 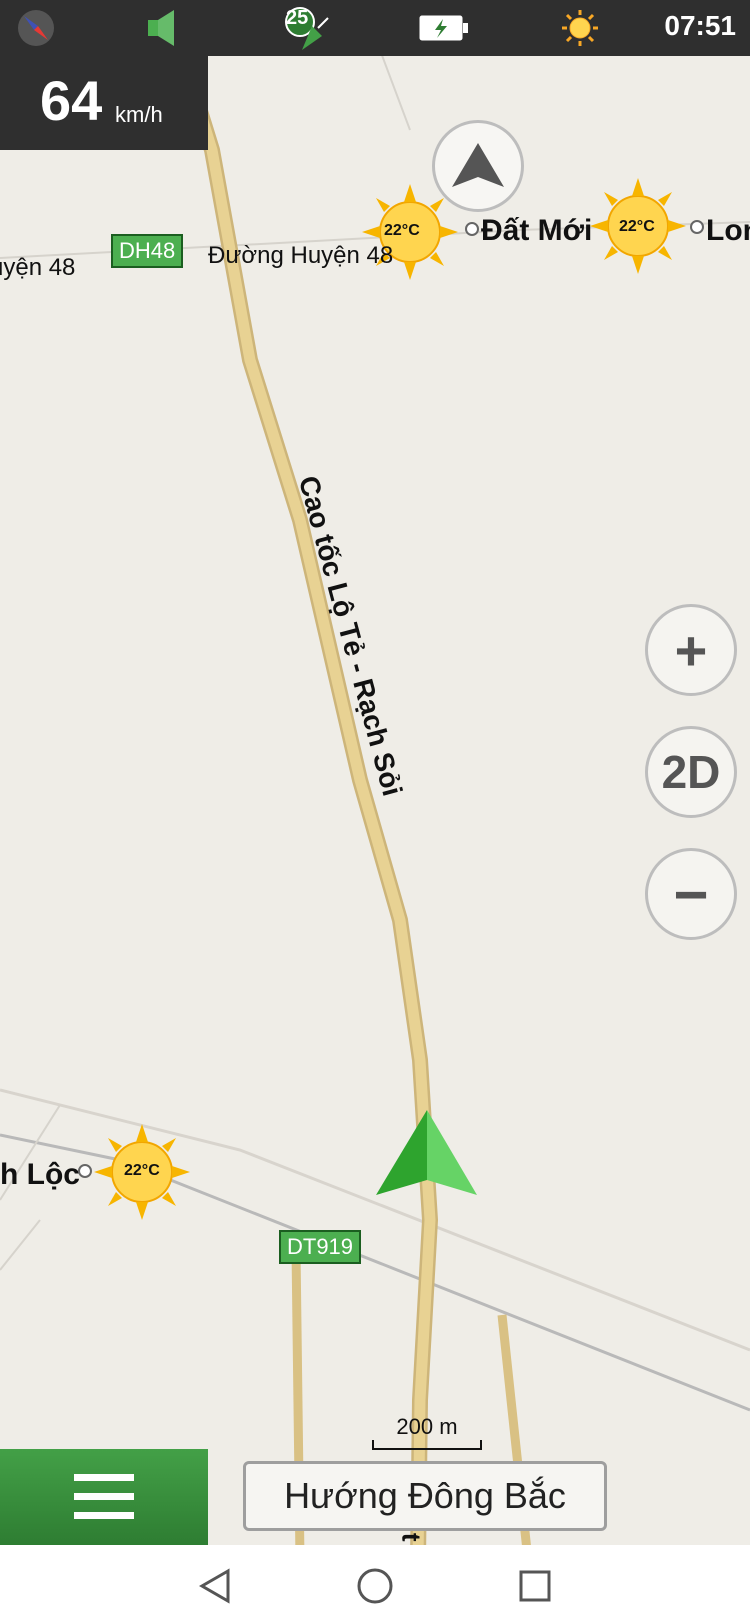 What do you see at coordinates (40, 1174) in the screenshot?
I see `place-label-loc: h Lộc` at bounding box center [40, 1174].